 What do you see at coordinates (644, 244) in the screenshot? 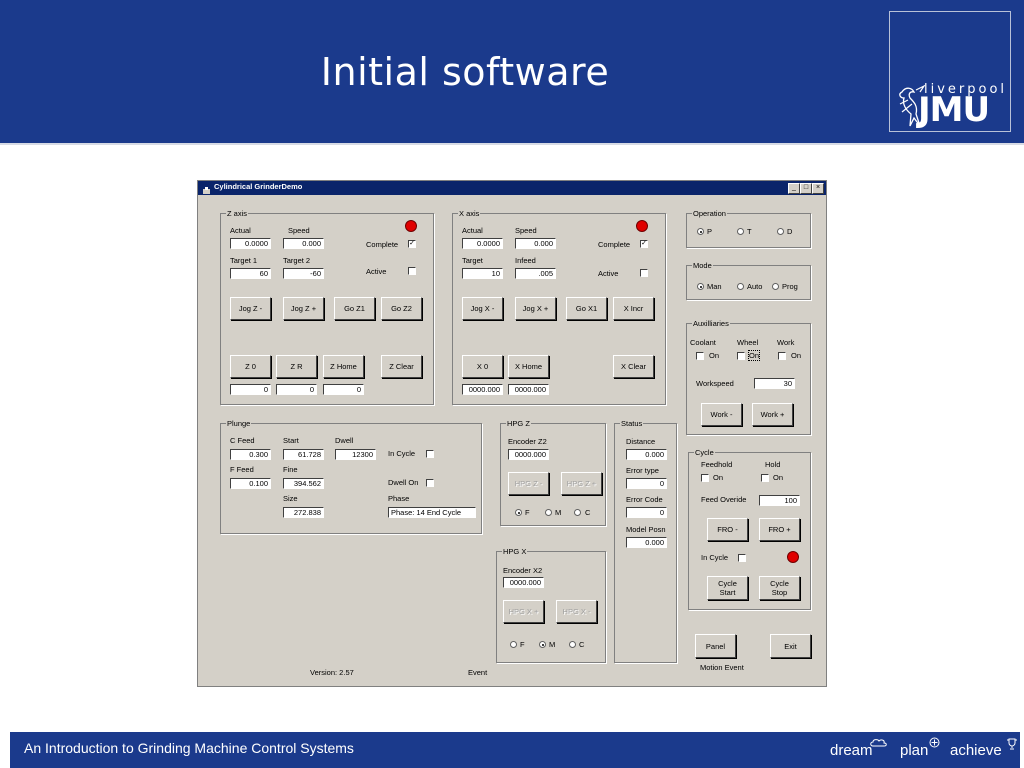
I see `x-complete-checkbox: ✓` at bounding box center [644, 244].